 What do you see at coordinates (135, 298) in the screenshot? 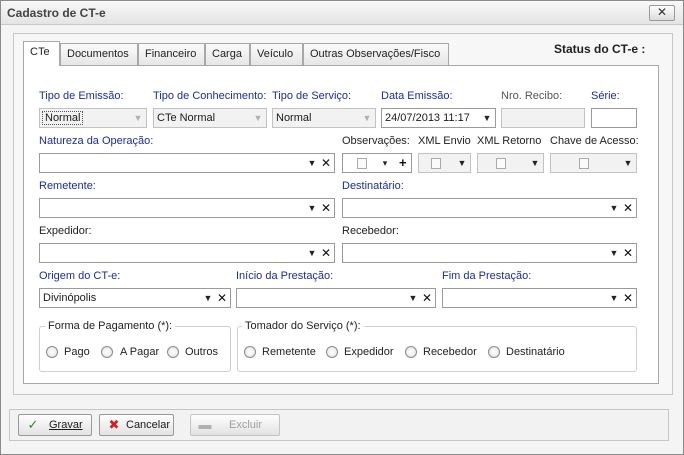
I see `origem-select: Divinópolis ▼ ✕` at bounding box center [135, 298].